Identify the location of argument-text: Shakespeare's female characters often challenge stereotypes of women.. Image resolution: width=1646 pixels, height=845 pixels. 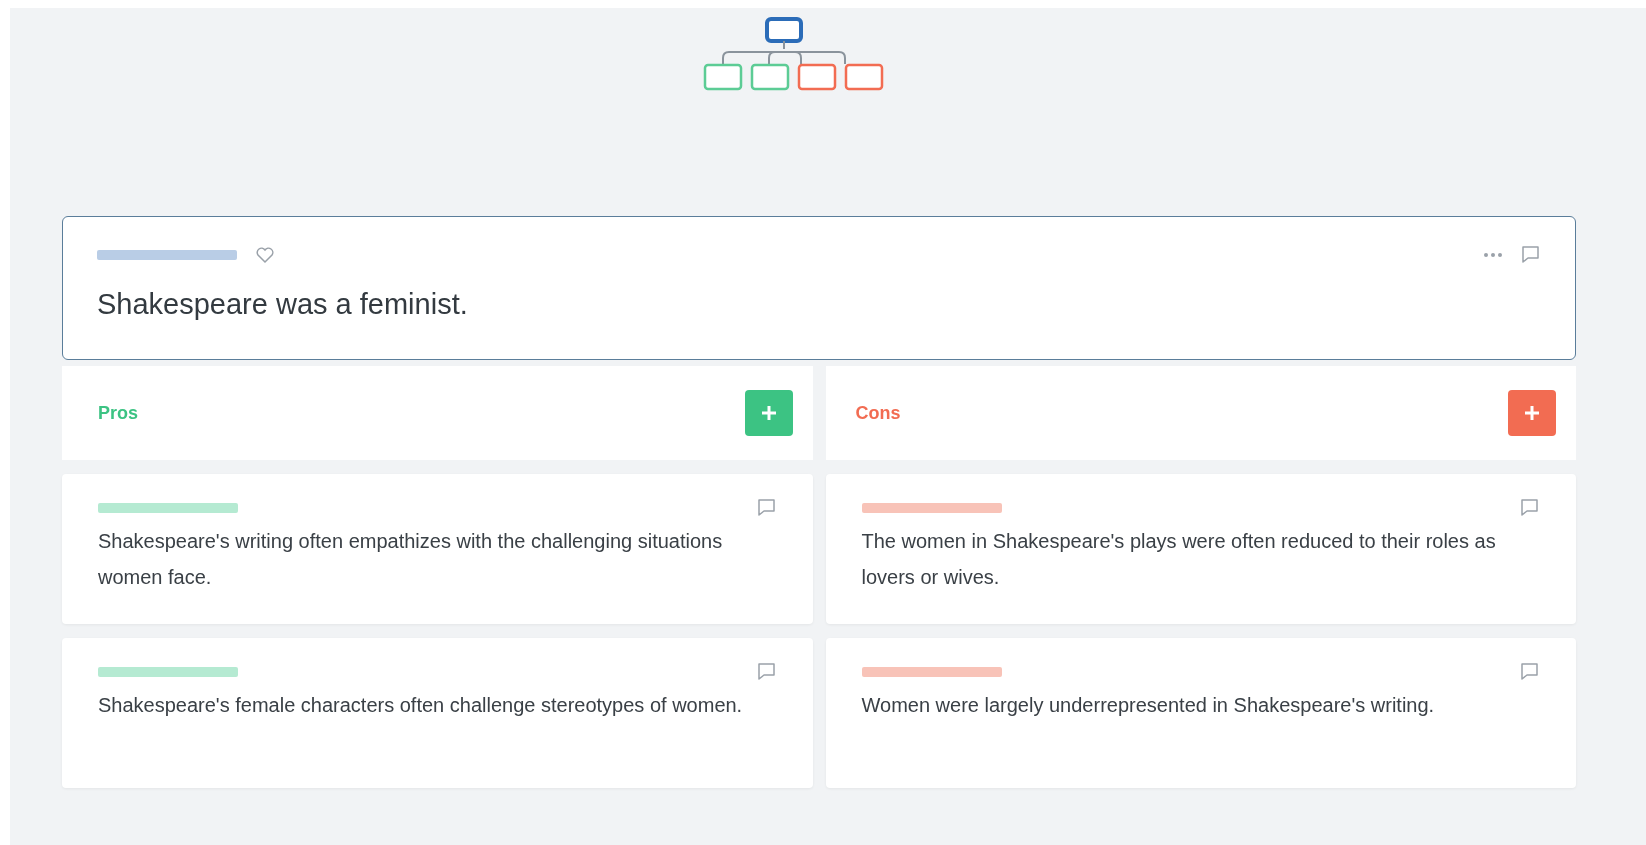
(421, 705).